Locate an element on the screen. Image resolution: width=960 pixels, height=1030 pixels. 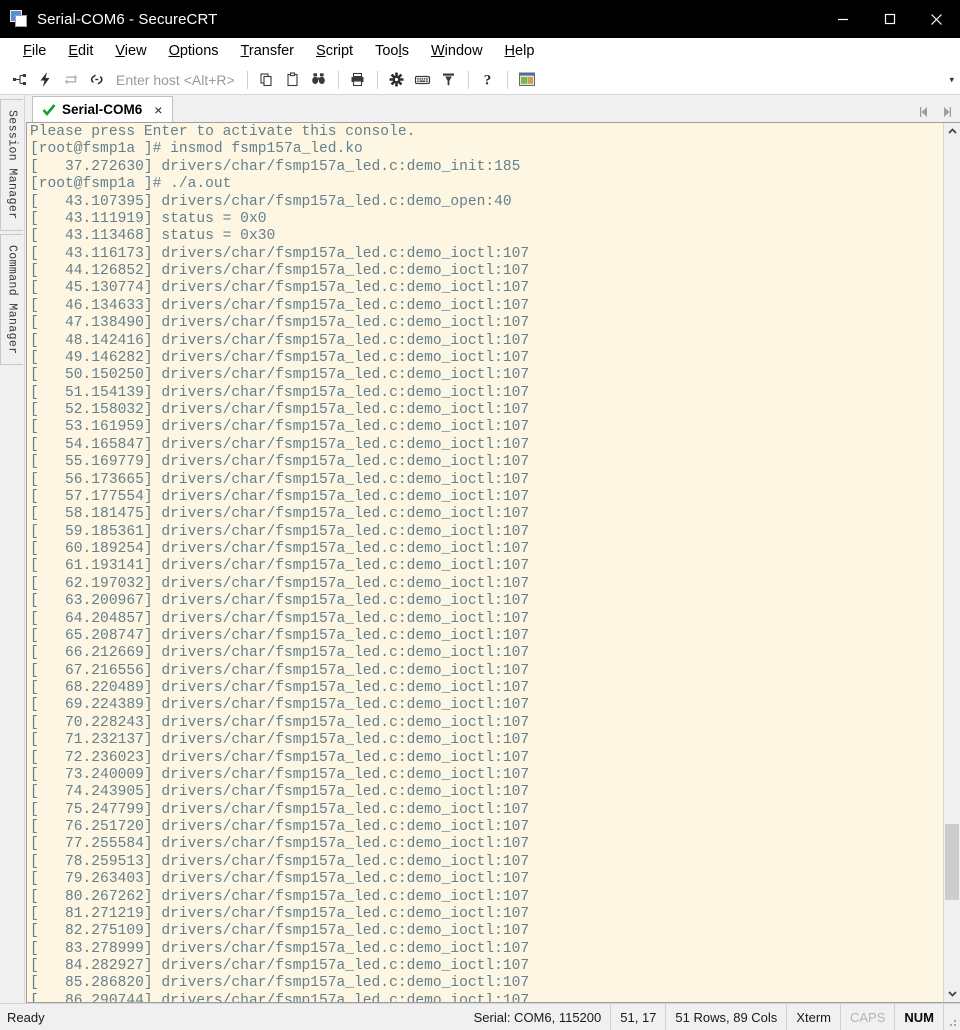
tab-label: Serial-COM6 is located at coordinates (102, 109).